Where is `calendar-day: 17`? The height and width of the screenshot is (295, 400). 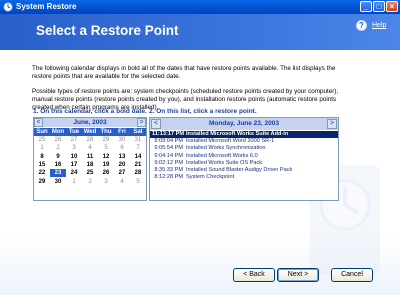 calendar-day: 17 is located at coordinates (74, 165).